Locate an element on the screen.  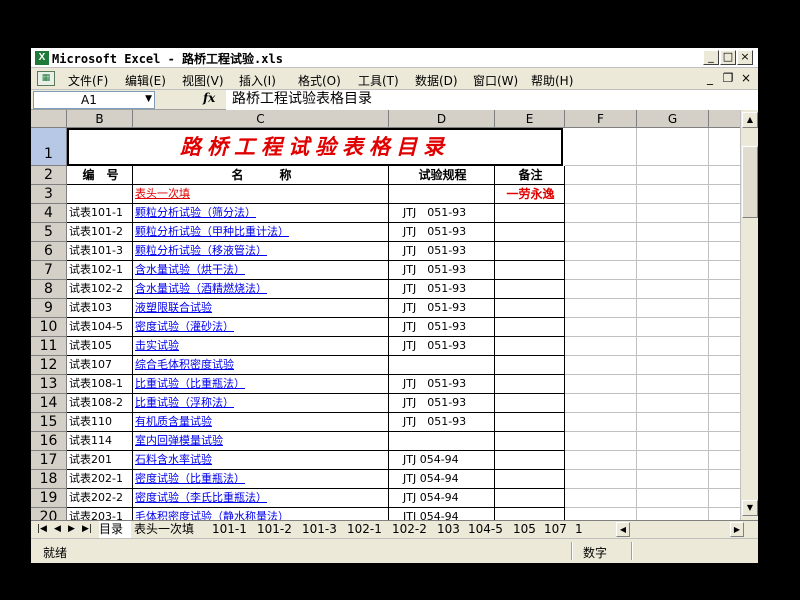
scroll-down-icon: ▼ is located at coordinates (750, 508).